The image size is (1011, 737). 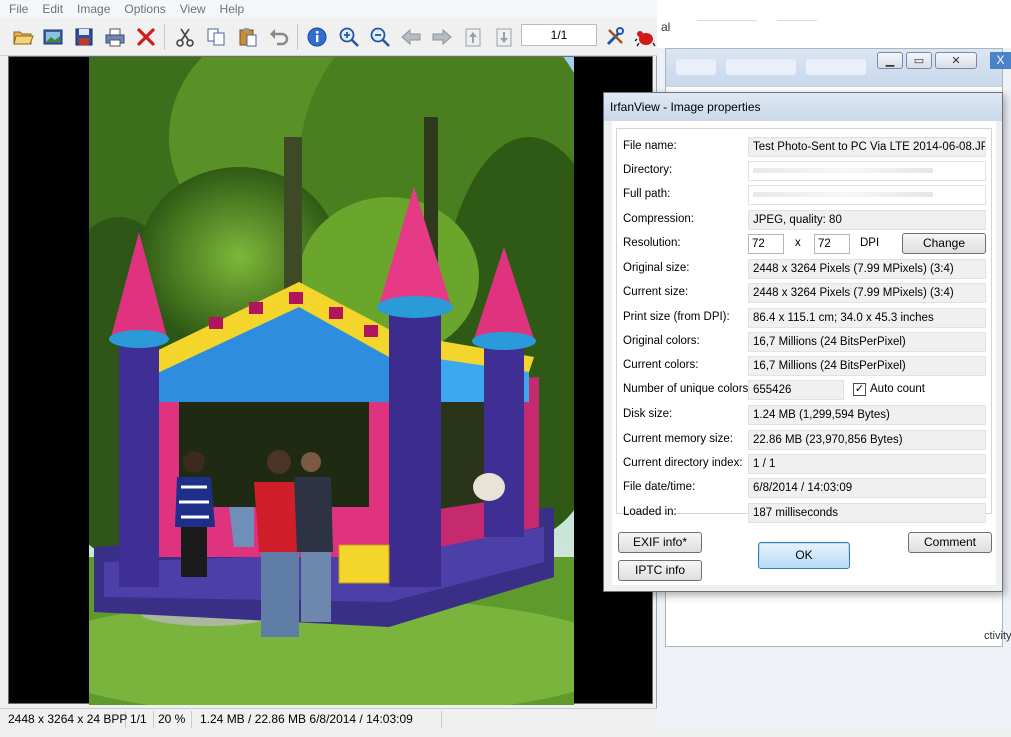 I want to click on row-full-path: Full path:, so click(x=805, y=196).